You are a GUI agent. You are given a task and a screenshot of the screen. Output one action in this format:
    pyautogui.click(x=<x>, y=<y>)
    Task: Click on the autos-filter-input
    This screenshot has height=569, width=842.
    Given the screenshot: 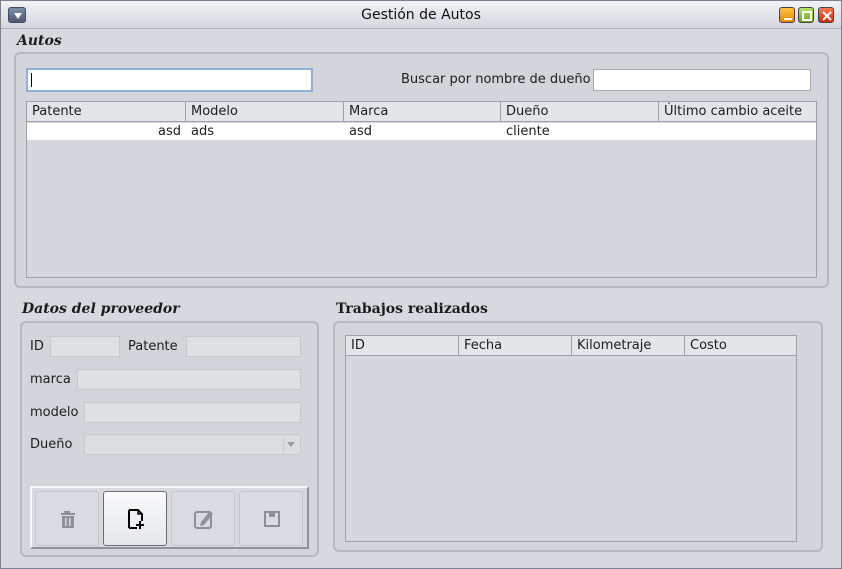 What is the action you would take?
    pyautogui.click(x=169, y=80)
    